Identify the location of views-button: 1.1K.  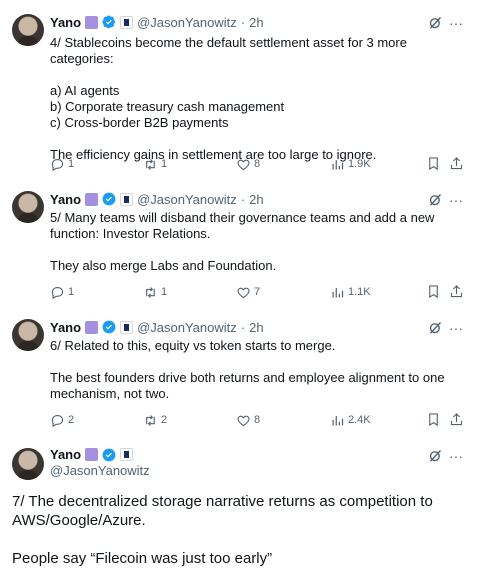
(350, 292).